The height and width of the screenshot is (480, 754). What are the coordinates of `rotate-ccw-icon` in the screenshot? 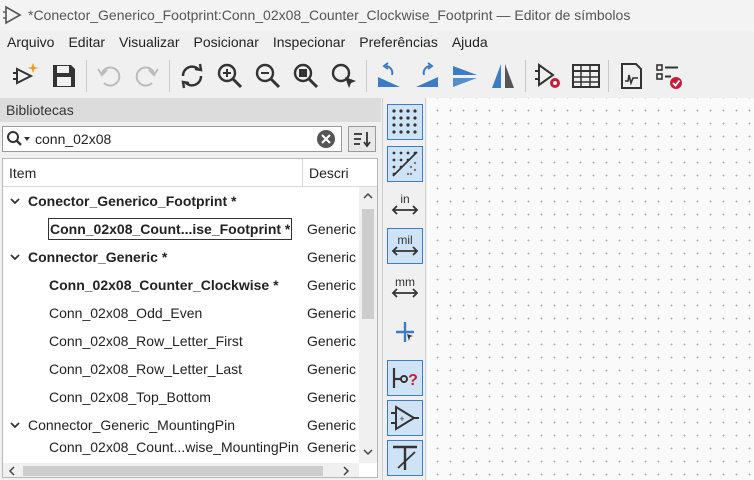 It's located at (389, 74).